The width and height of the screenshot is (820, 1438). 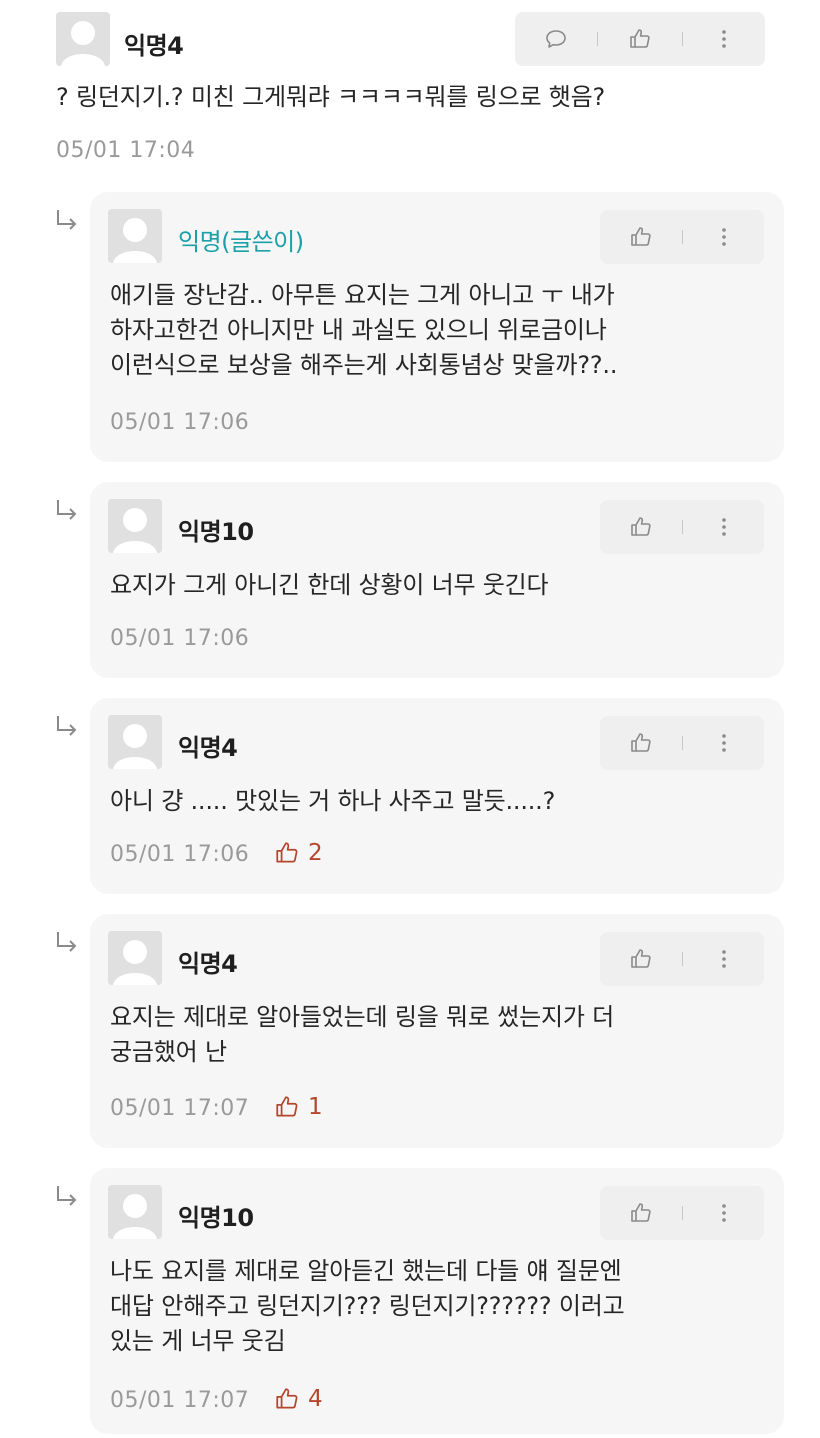 I want to click on comment-text-line: 아니 걍 ..... 맛있는 거 하나 사주고 말듯.....?, so click(x=333, y=801).